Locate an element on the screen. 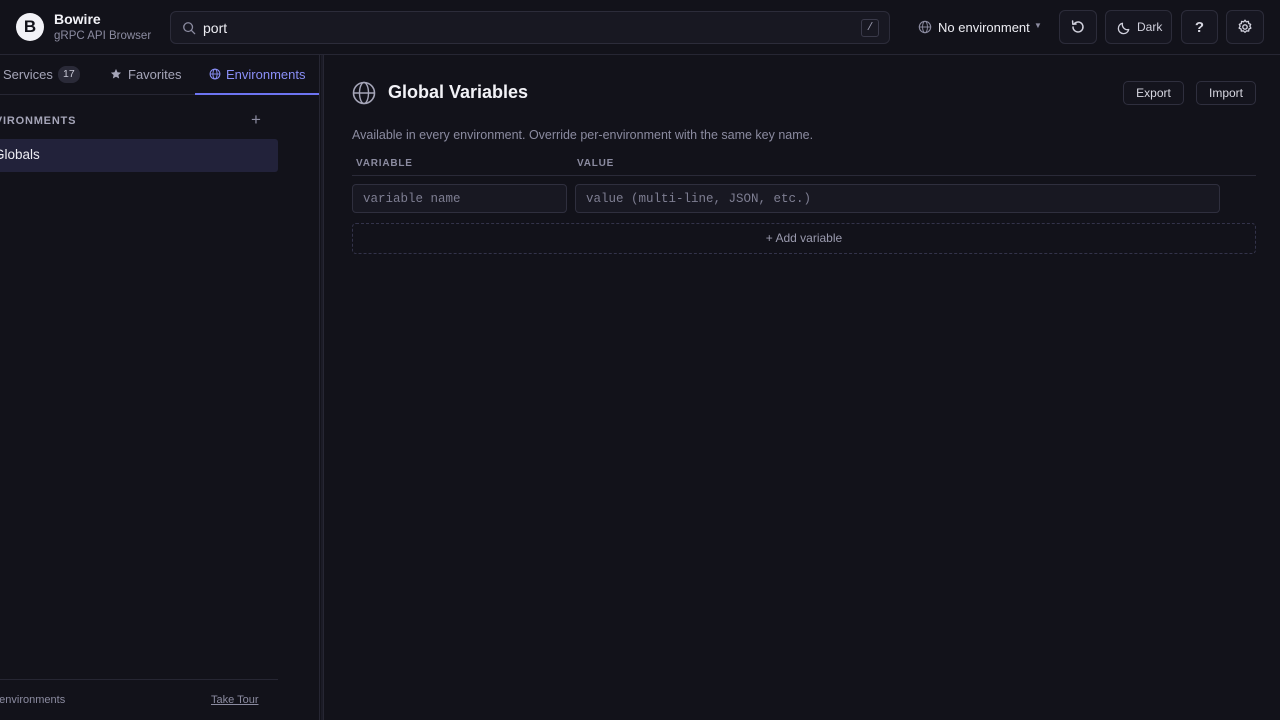 The width and height of the screenshot is (1280, 720). page-title: Global Variables is located at coordinates (458, 92).